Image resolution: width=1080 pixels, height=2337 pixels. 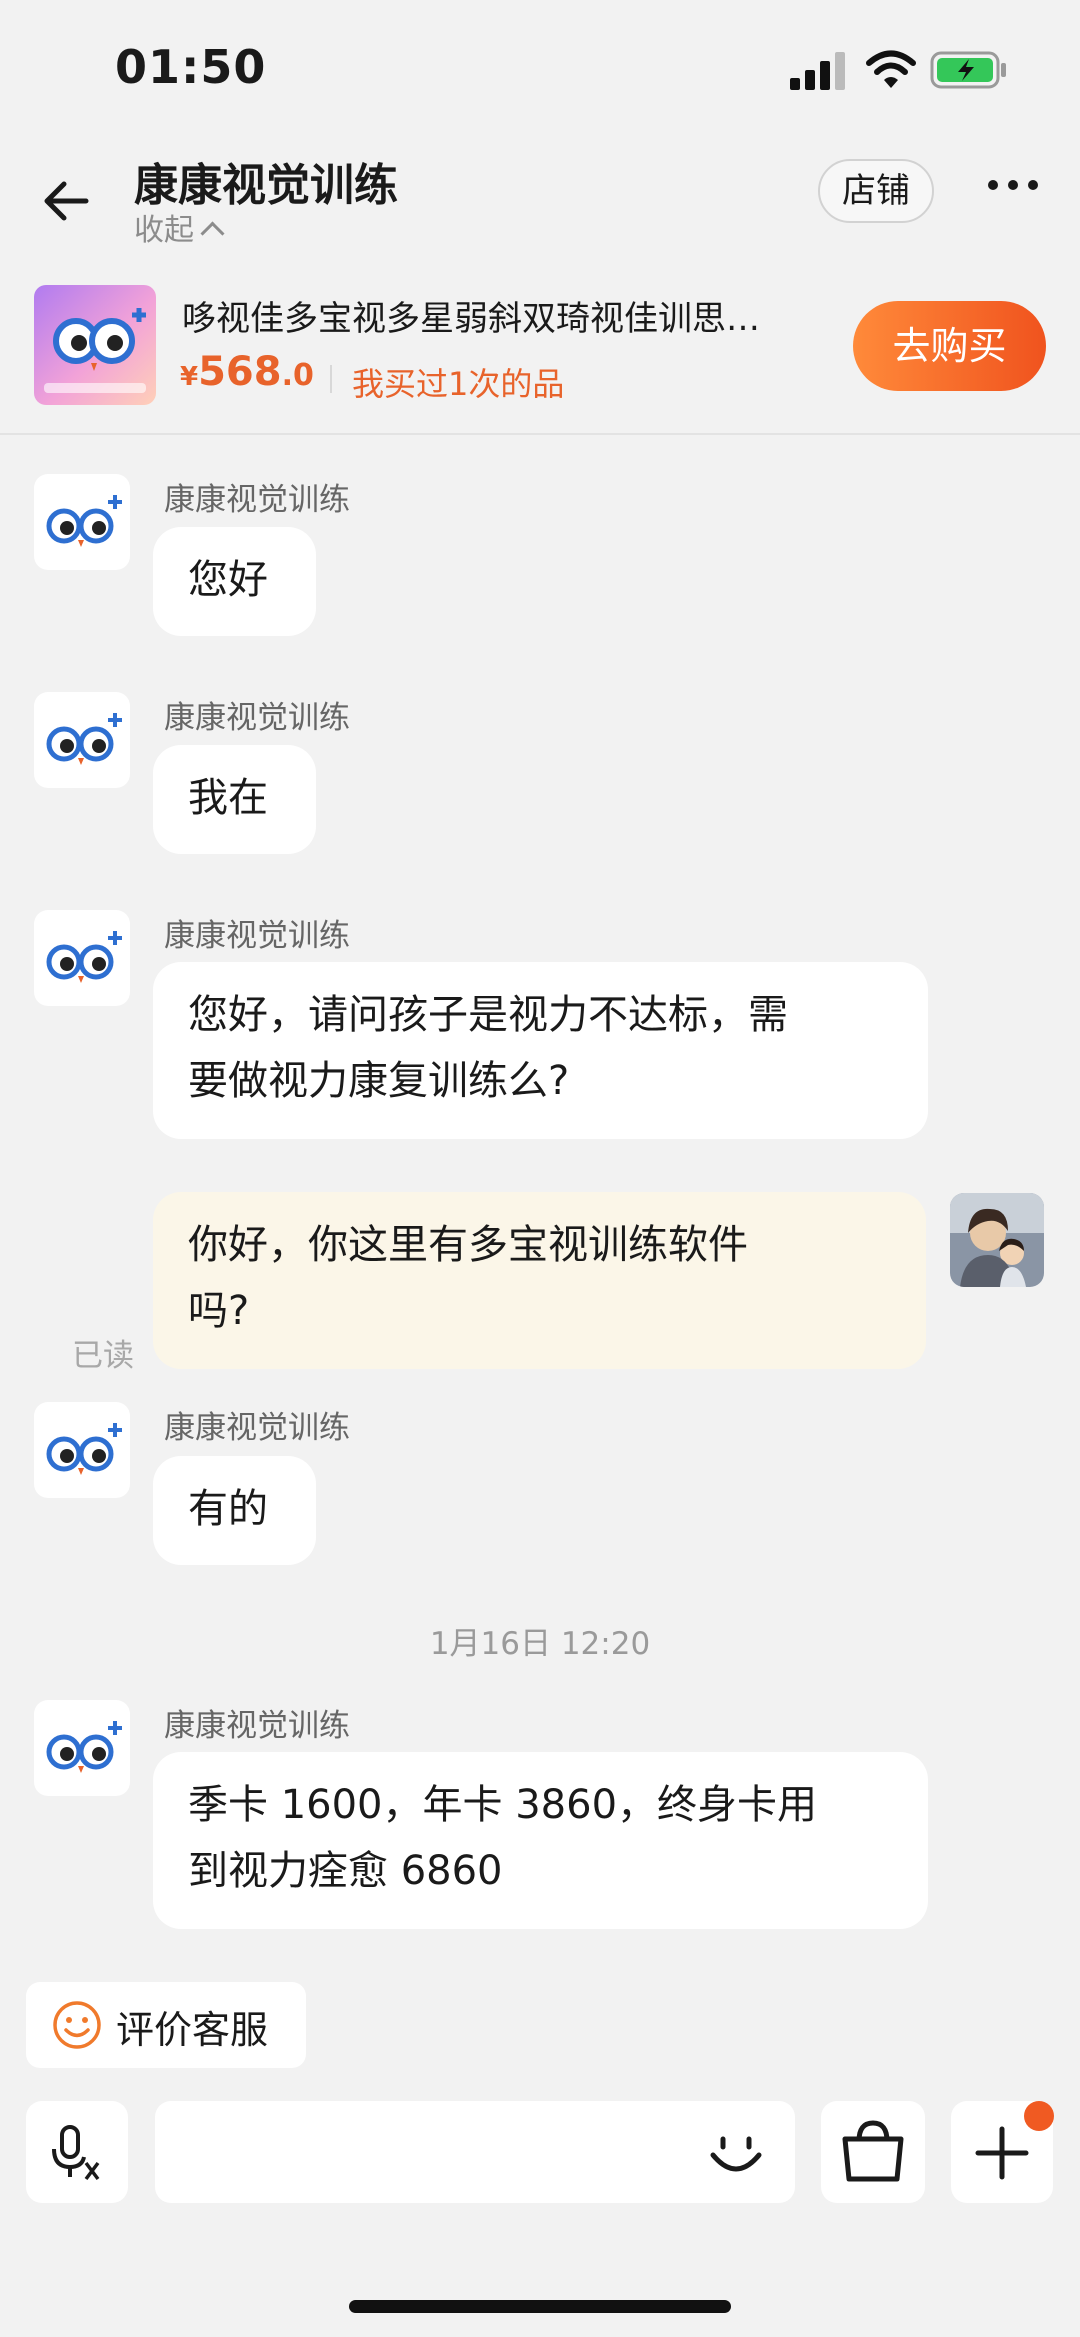 I want to click on price-integer: 568, so click(x=240, y=372).